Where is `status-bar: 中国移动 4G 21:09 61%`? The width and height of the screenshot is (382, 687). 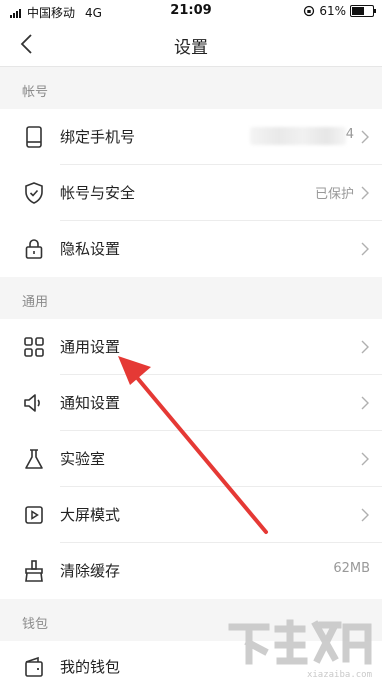 status-bar: 中国移动 4G 21:09 61% is located at coordinates (191, 11).